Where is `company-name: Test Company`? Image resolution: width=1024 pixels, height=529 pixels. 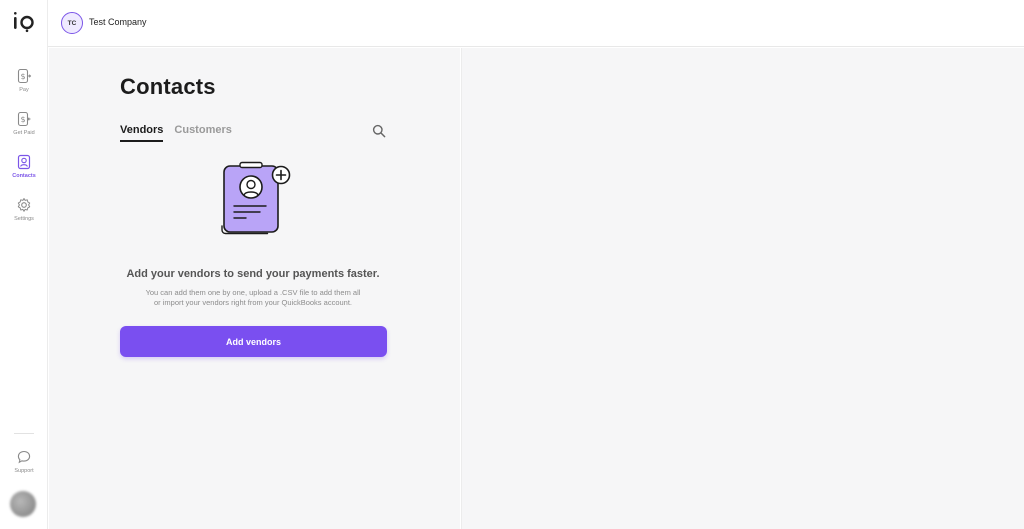
company-name: Test Company is located at coordinates (118, 22).